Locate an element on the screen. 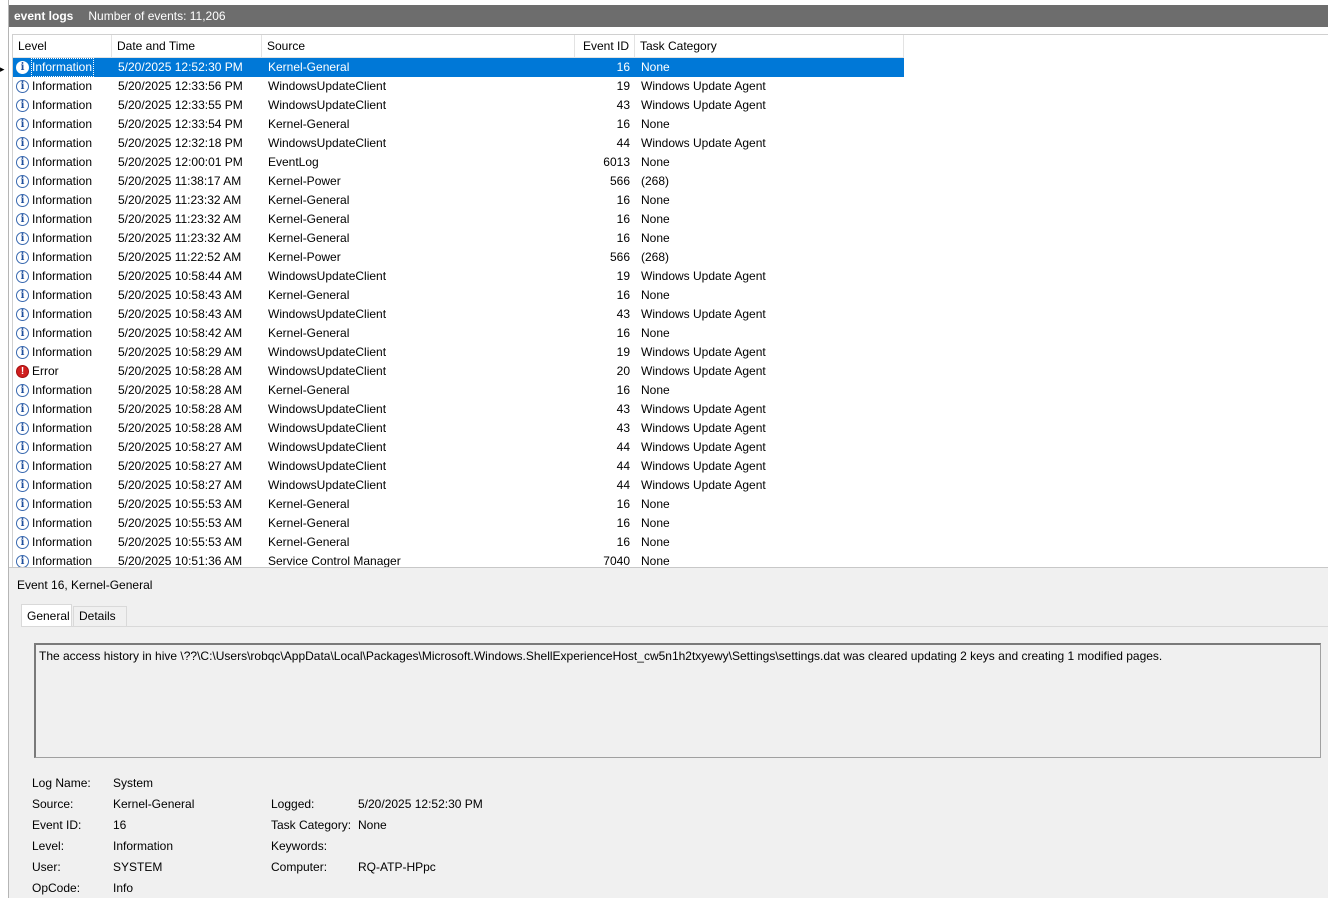  date-cell: 5/20/2025 12:33:56 PM is located at coordinates (180, 86).